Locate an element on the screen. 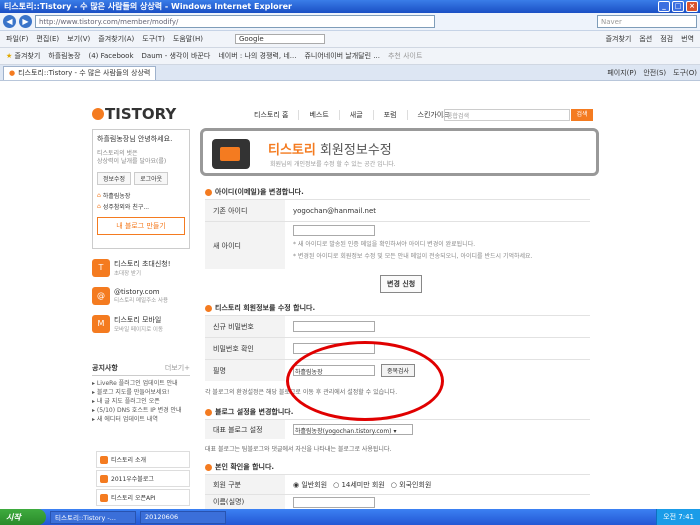 This screenshot has width=700, height=525. make-blog-button: 내 블로그 만들기 is located at coordinates (141, 226).